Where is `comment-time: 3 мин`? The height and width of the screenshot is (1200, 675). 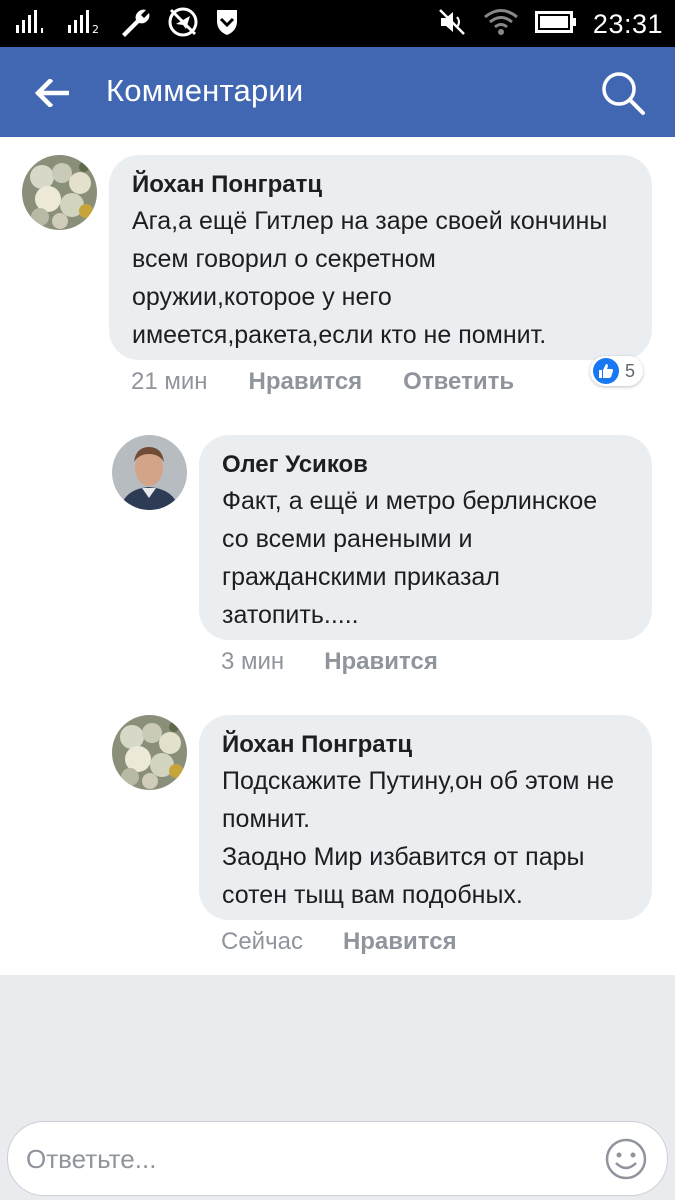
comment-time: 3 мин is located at coordinates (253, 661).